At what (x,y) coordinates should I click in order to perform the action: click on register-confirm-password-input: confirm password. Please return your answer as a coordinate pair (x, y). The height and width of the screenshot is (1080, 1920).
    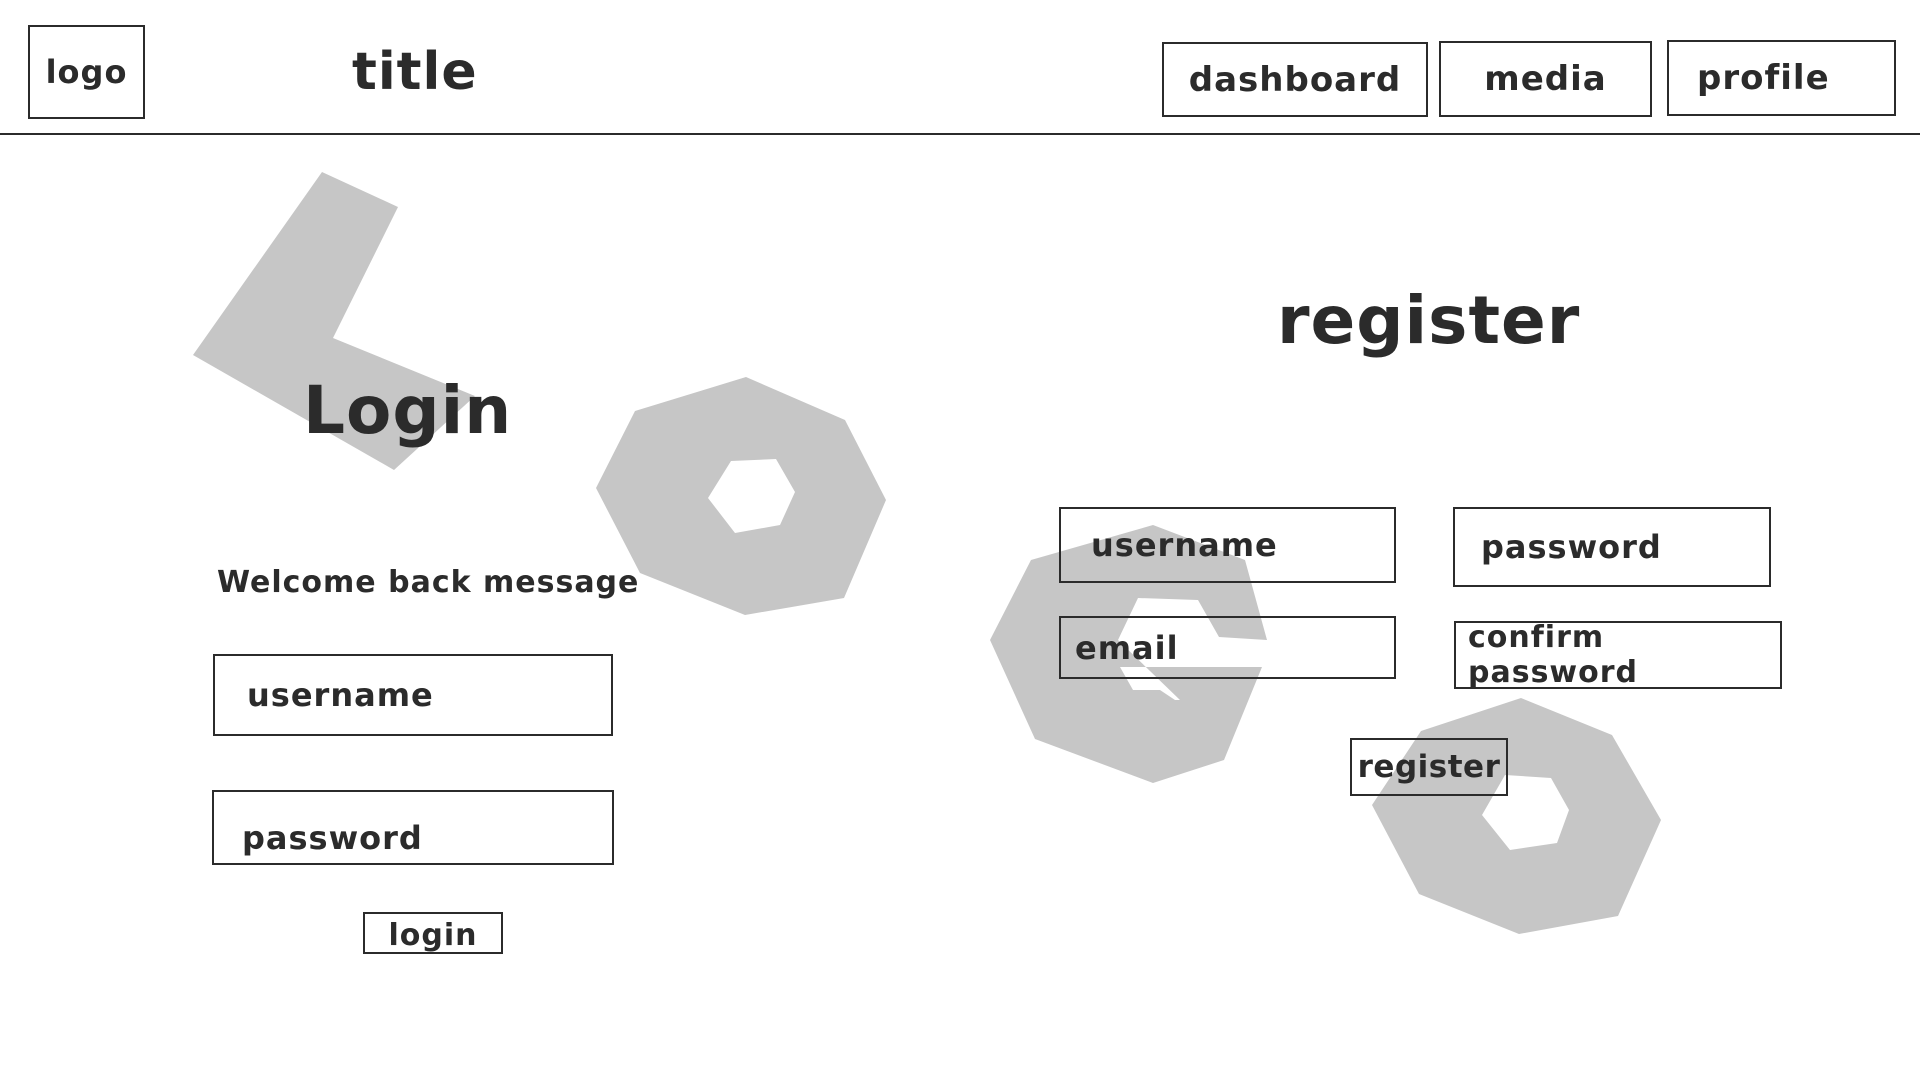
    Looking at the image, I should click on (1618, 655).